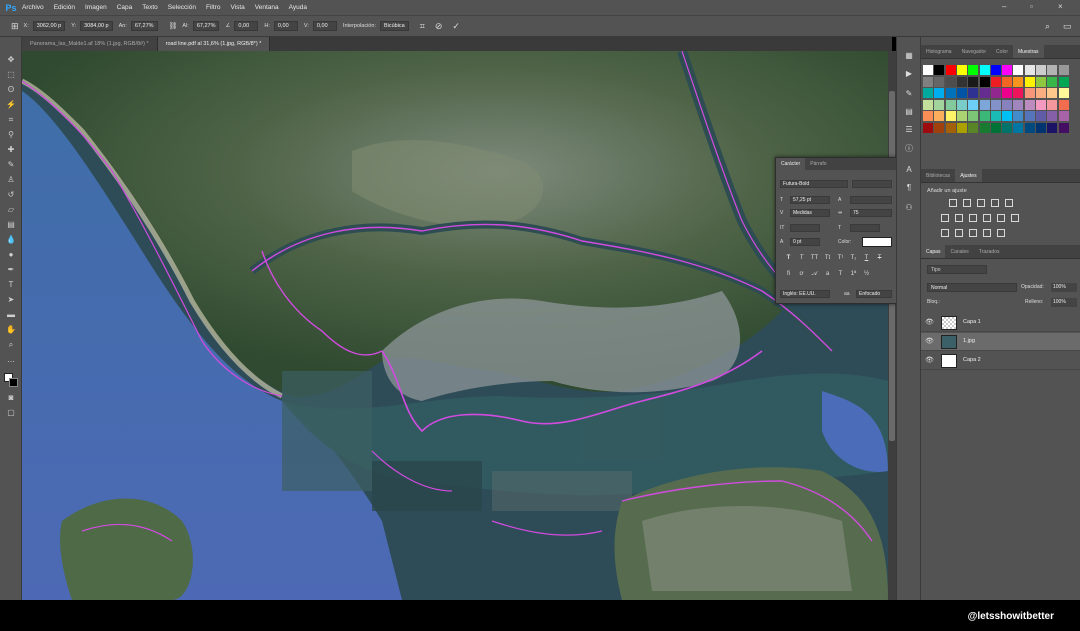 This screenshot has height=631, width=1080. I want to click on selective-color-icon, so click(1001, 233).